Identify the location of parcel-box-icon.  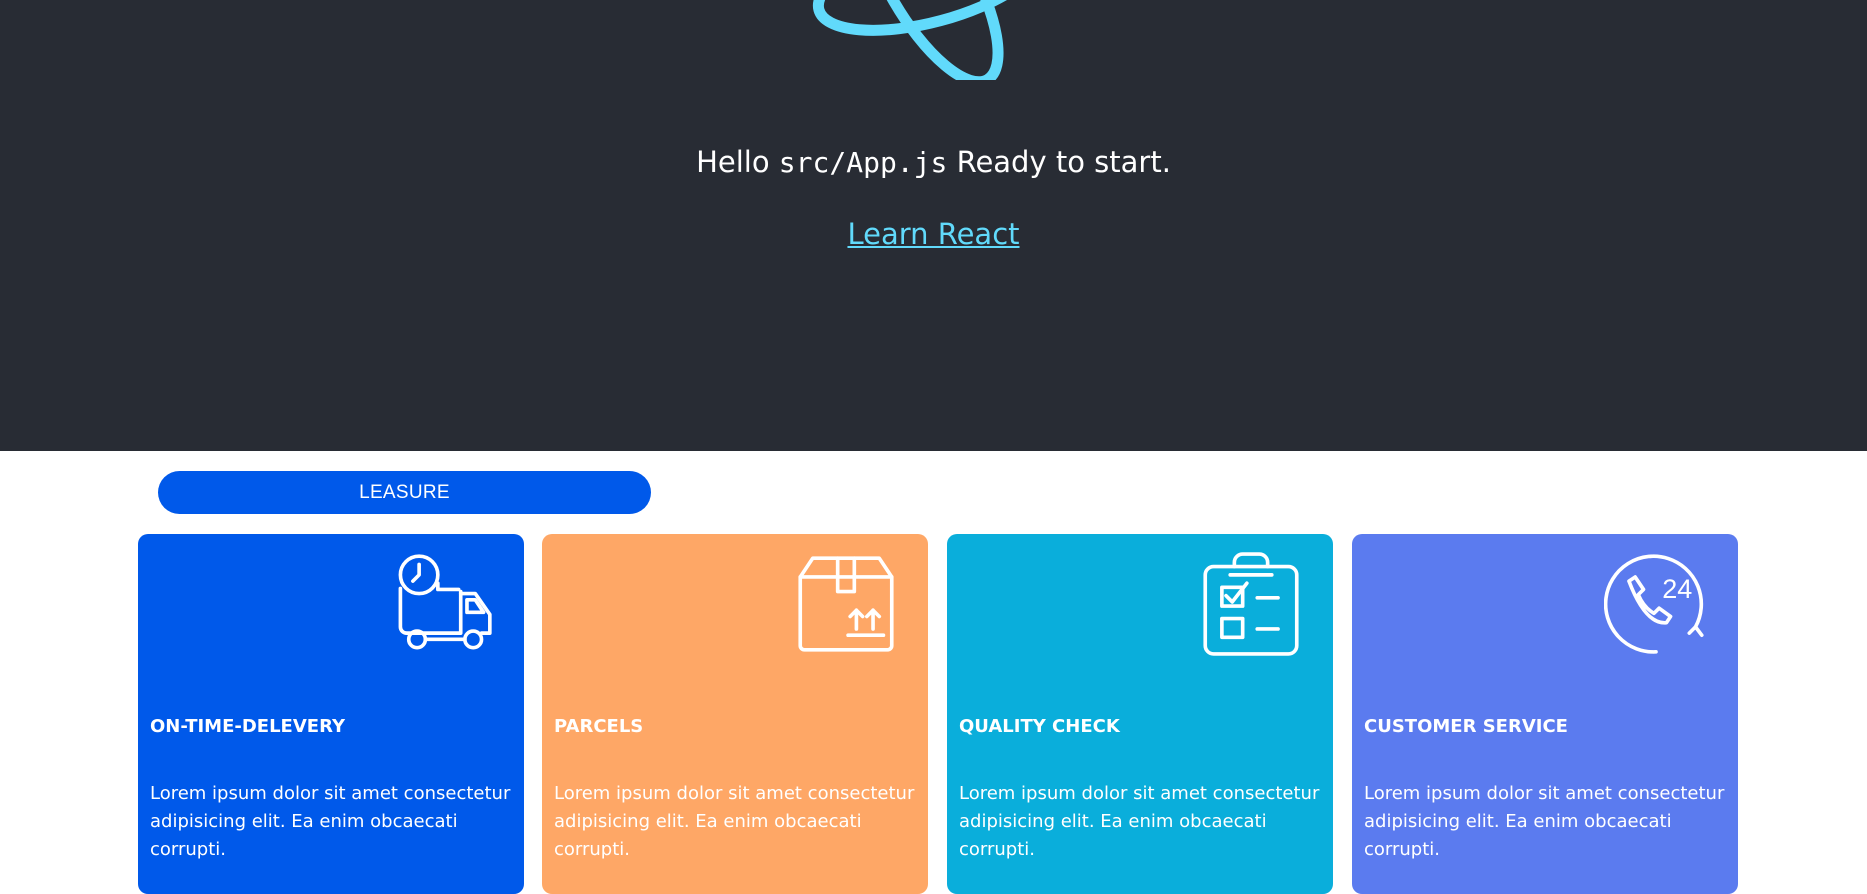
(846, 604).